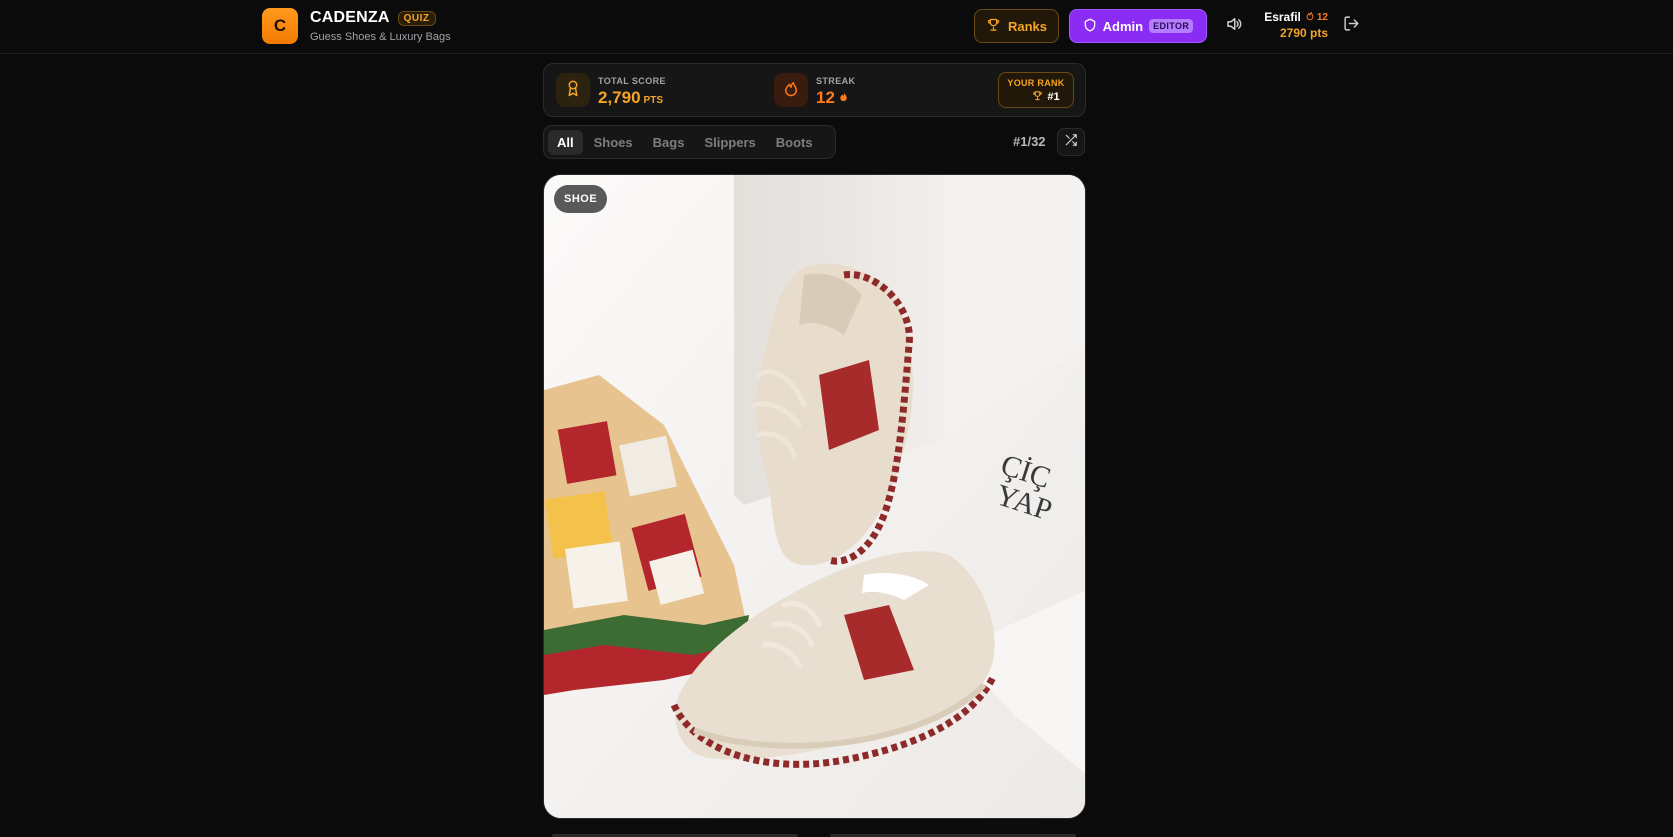  What do you see at coordinates (350, 17) in the screenshot?
I see `brand-name: CADENZA` at bounding box center [350, 17].